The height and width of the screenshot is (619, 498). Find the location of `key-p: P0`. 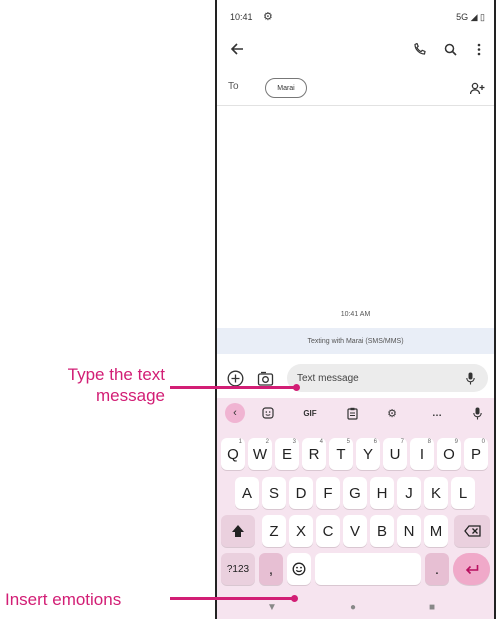

key-p: P0 is located at coordinates (476, 454).